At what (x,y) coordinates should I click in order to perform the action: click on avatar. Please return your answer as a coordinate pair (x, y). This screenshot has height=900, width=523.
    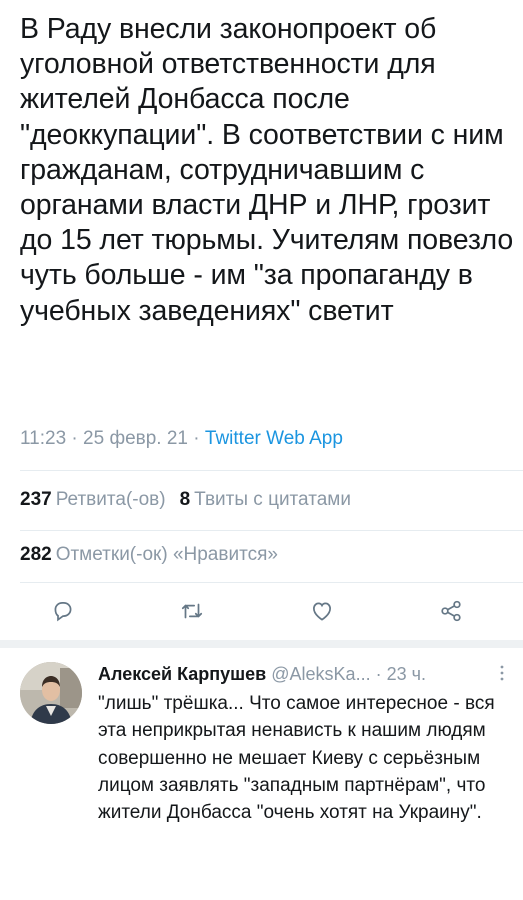
    Looking at the image, I should click on (51, 693).